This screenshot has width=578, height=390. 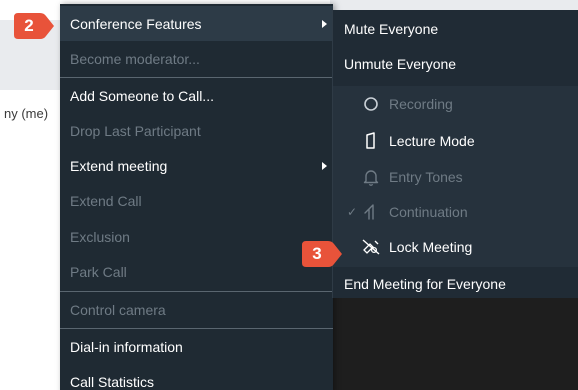 What do you see at coordinates (421, 103) in the screenshot?
I see `menu-item-label: Recording` at bounding box center [421, 103].